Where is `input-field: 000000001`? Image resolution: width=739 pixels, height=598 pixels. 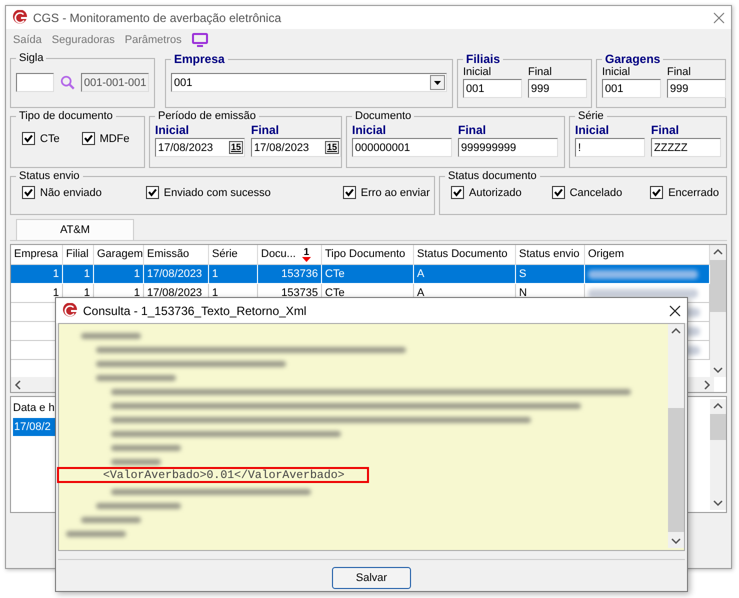 input-field: 000000001 is located at coordinates (402, 147).